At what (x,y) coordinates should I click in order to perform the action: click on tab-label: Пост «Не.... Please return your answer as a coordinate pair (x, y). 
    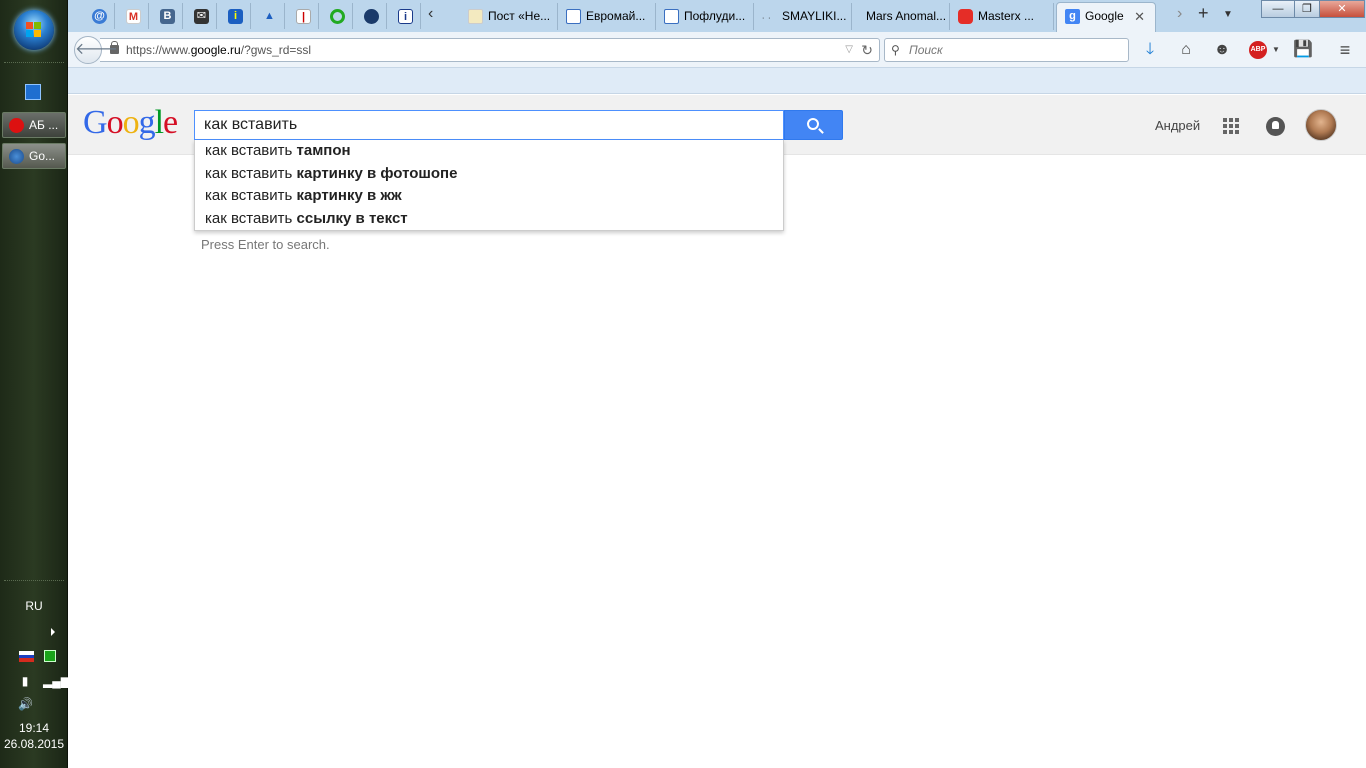
    Looking at the image, I should click on (519, 16).